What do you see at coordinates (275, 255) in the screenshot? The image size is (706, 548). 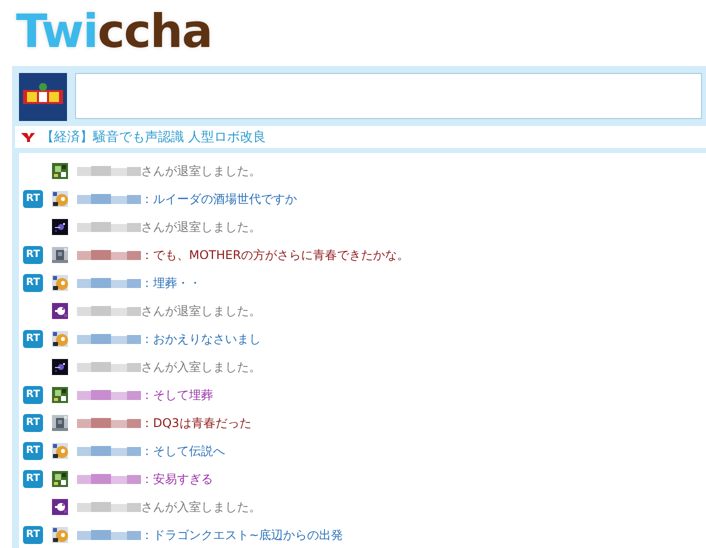 I see `chat-message: ：でも、MOTHERの方がさらに青春できたかな。` at bounding box center [275, 255].